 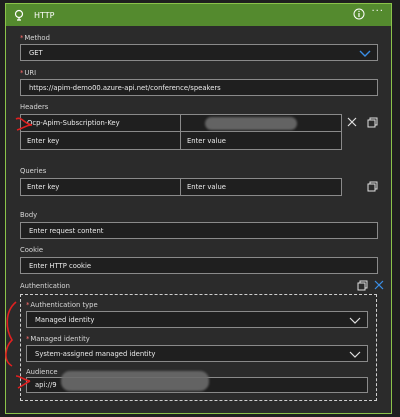 What do you see at coordinates (11, 334) in the screenshot?
I see `annotation-bracket-auth` at bounding box center [11, 334].